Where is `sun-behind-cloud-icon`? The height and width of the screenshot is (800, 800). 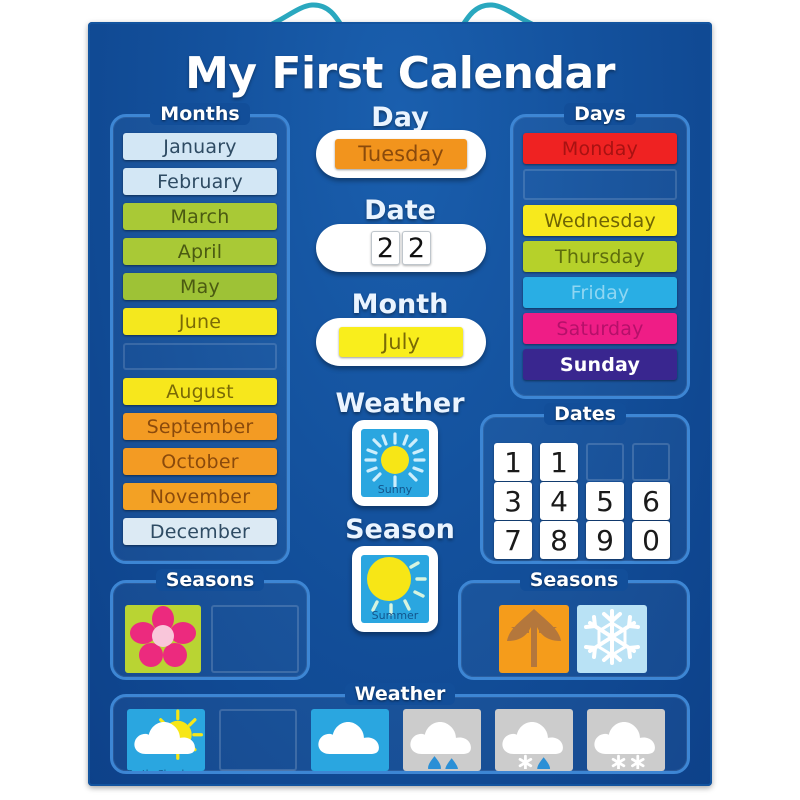 sun-behind-cloud-icon is located at coordinates (168, 734).